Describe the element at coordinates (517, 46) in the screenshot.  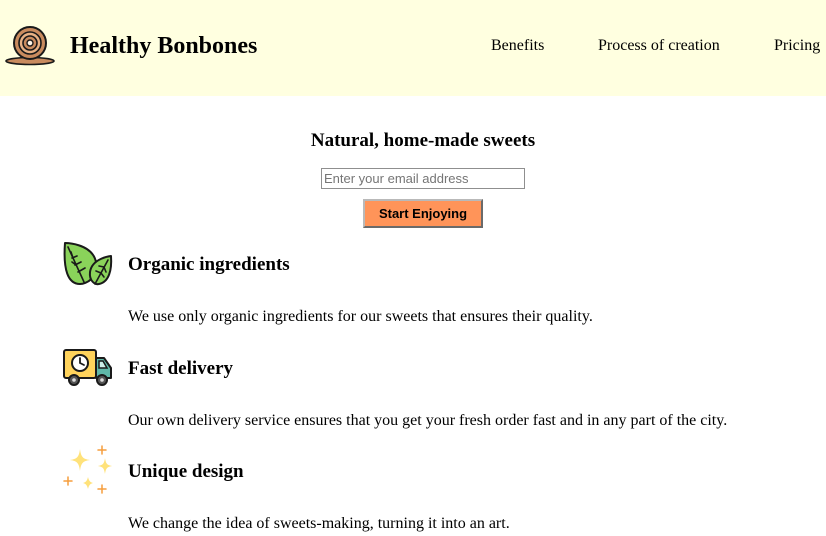
I see `nav-link-benefits: Benefits` at that location.